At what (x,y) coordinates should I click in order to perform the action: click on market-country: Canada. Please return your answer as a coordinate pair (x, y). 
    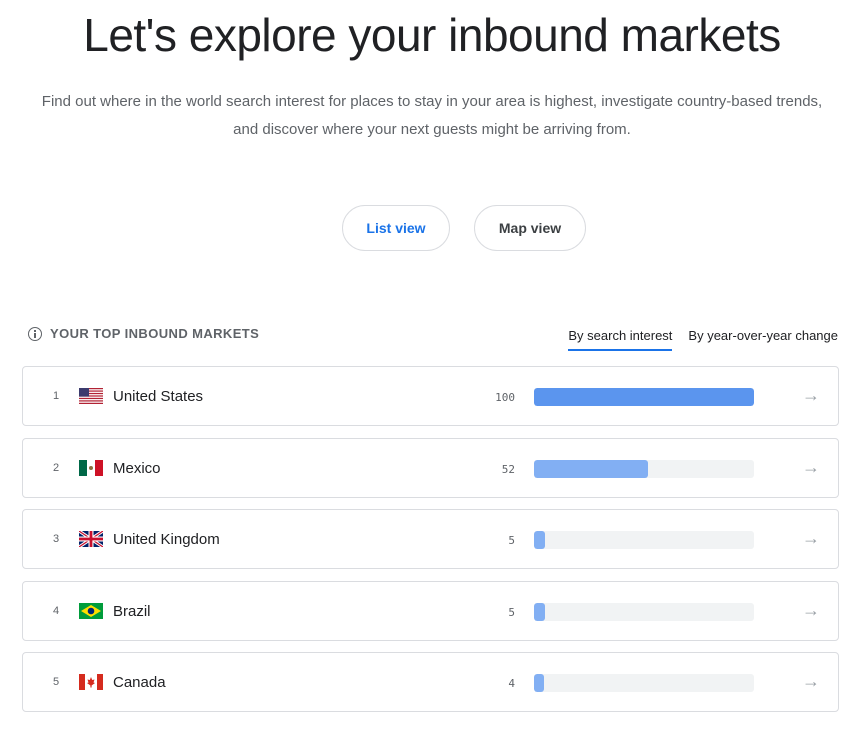
    Looking at the image, I should click on (139, 682).